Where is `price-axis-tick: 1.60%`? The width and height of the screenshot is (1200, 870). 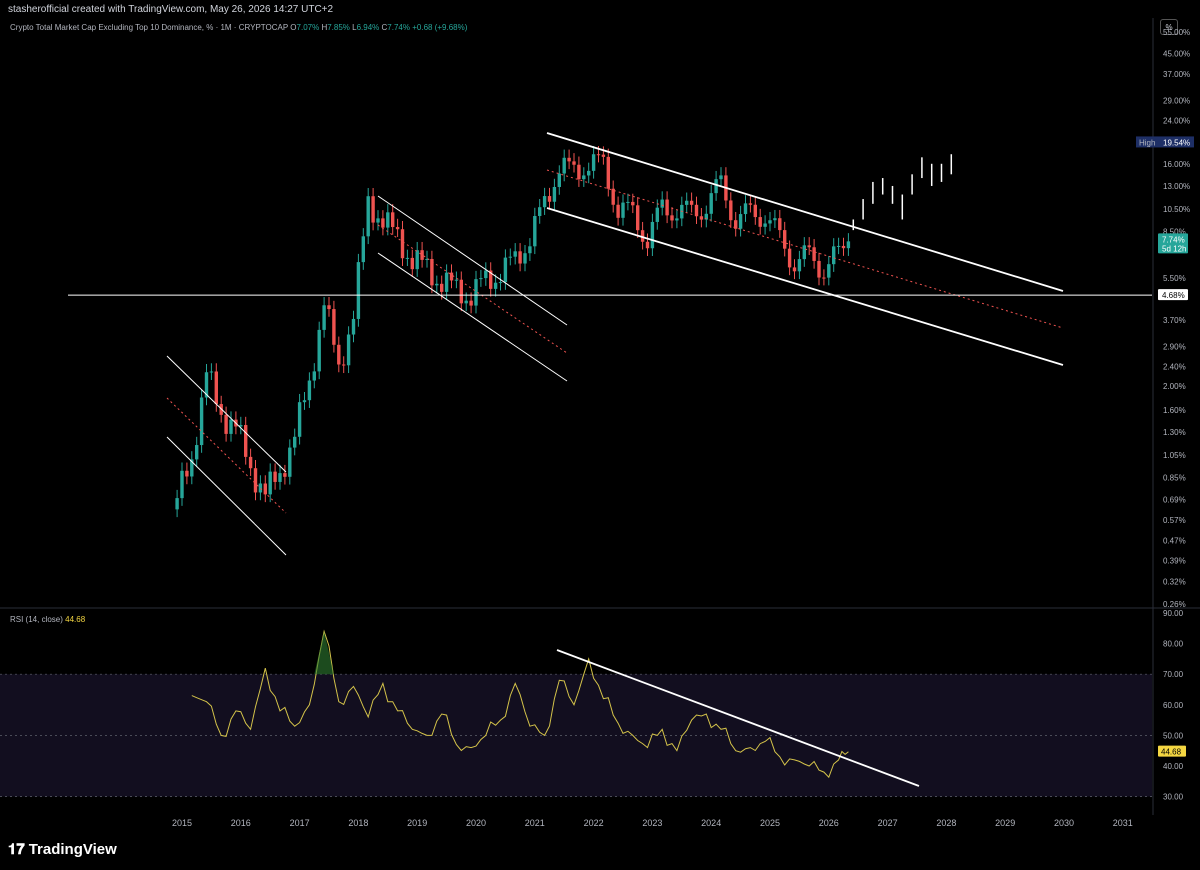
price-axis-tick: 1.60% is located at coordinates (1174, 410).